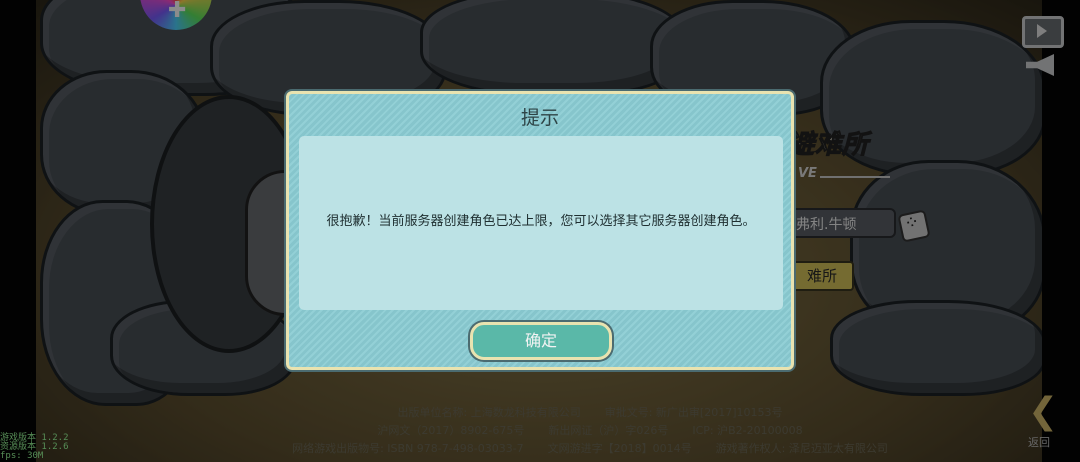 The height and width of the screenshot is (462, 1080). I want to click on confirm-button: 确定, so click(541, 341).